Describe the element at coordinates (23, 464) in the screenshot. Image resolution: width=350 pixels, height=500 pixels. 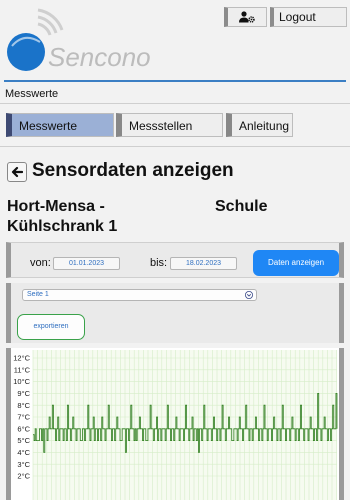
I see `y-tick-label: 3°C` at that location.